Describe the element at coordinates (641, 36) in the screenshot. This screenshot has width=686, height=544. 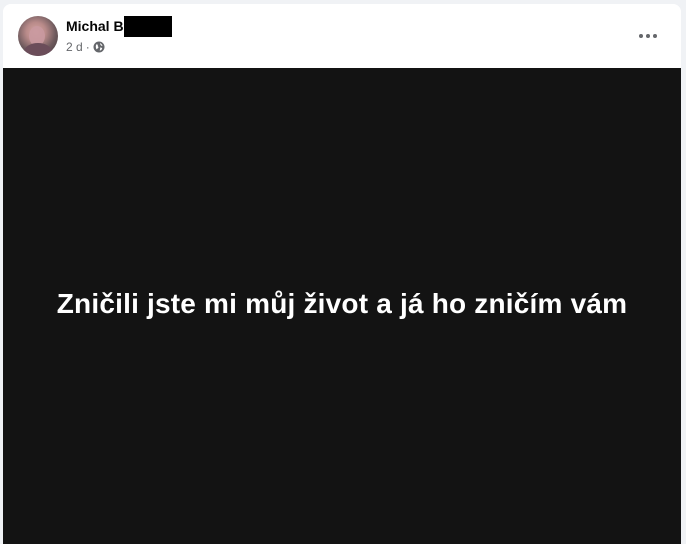
I see `more-options-icon` at that location.